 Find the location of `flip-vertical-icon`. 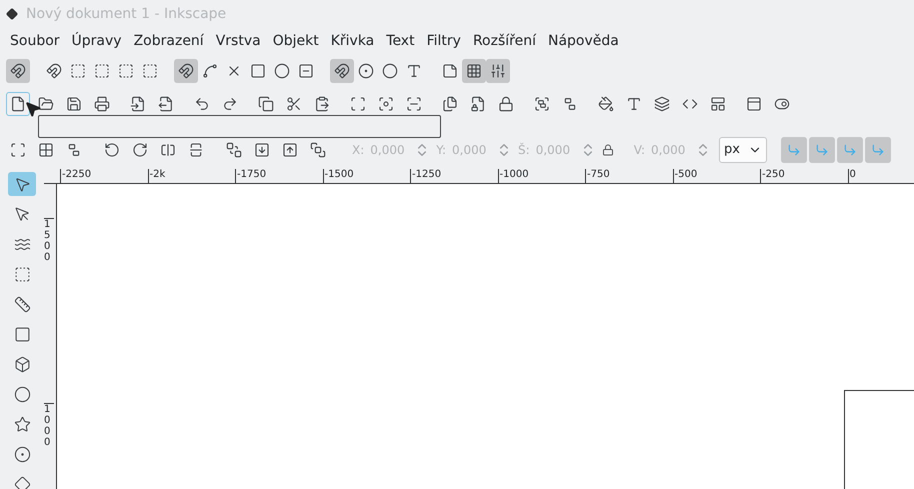

flip-vertical-icon is located at coordinates (196, 150).